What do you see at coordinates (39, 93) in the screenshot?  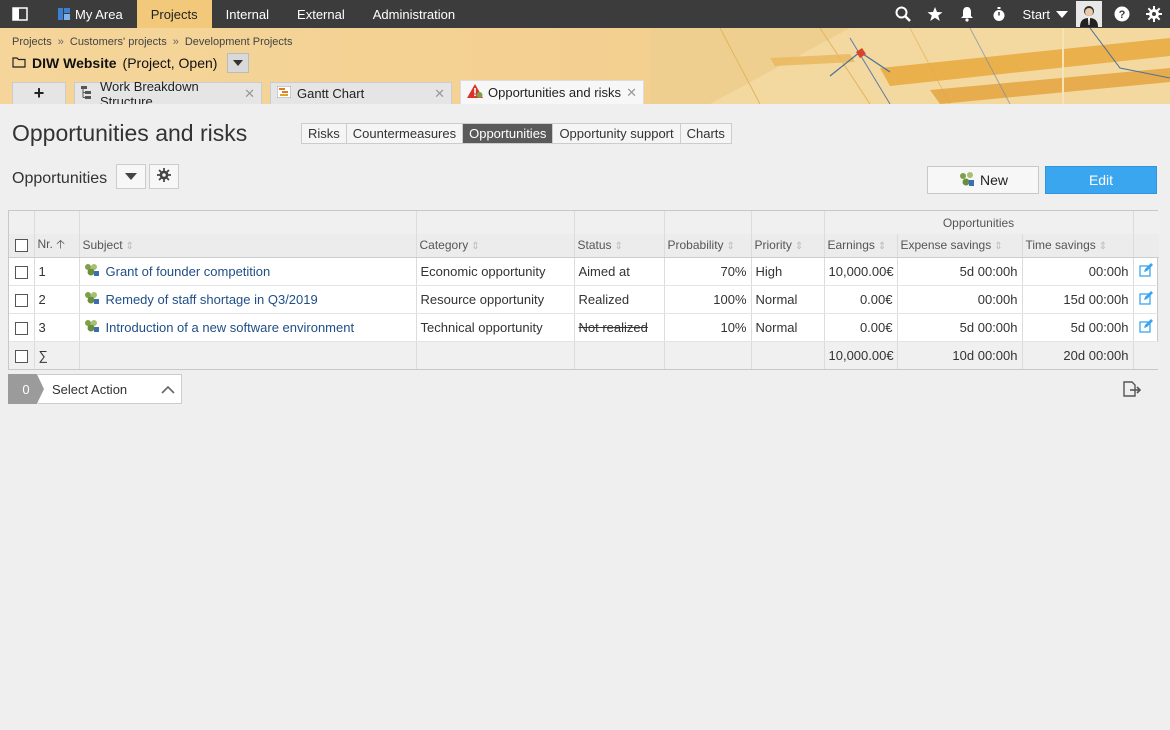 I see `add-tab-button: +` at bounding box center [39, 93].